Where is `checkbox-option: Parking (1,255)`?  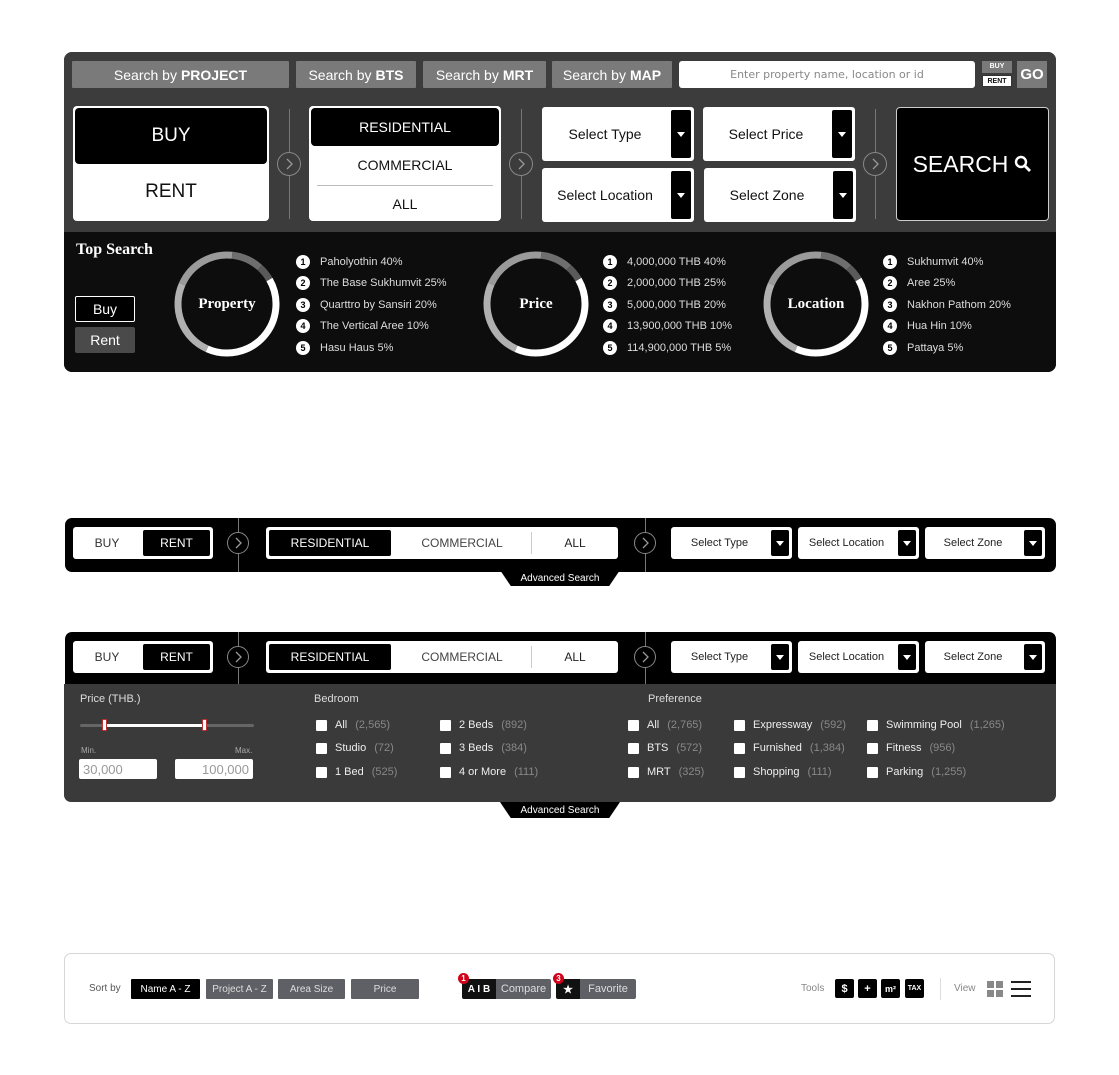
checkbox-option: Parking (1,255) is located at coordinates (916, 772).